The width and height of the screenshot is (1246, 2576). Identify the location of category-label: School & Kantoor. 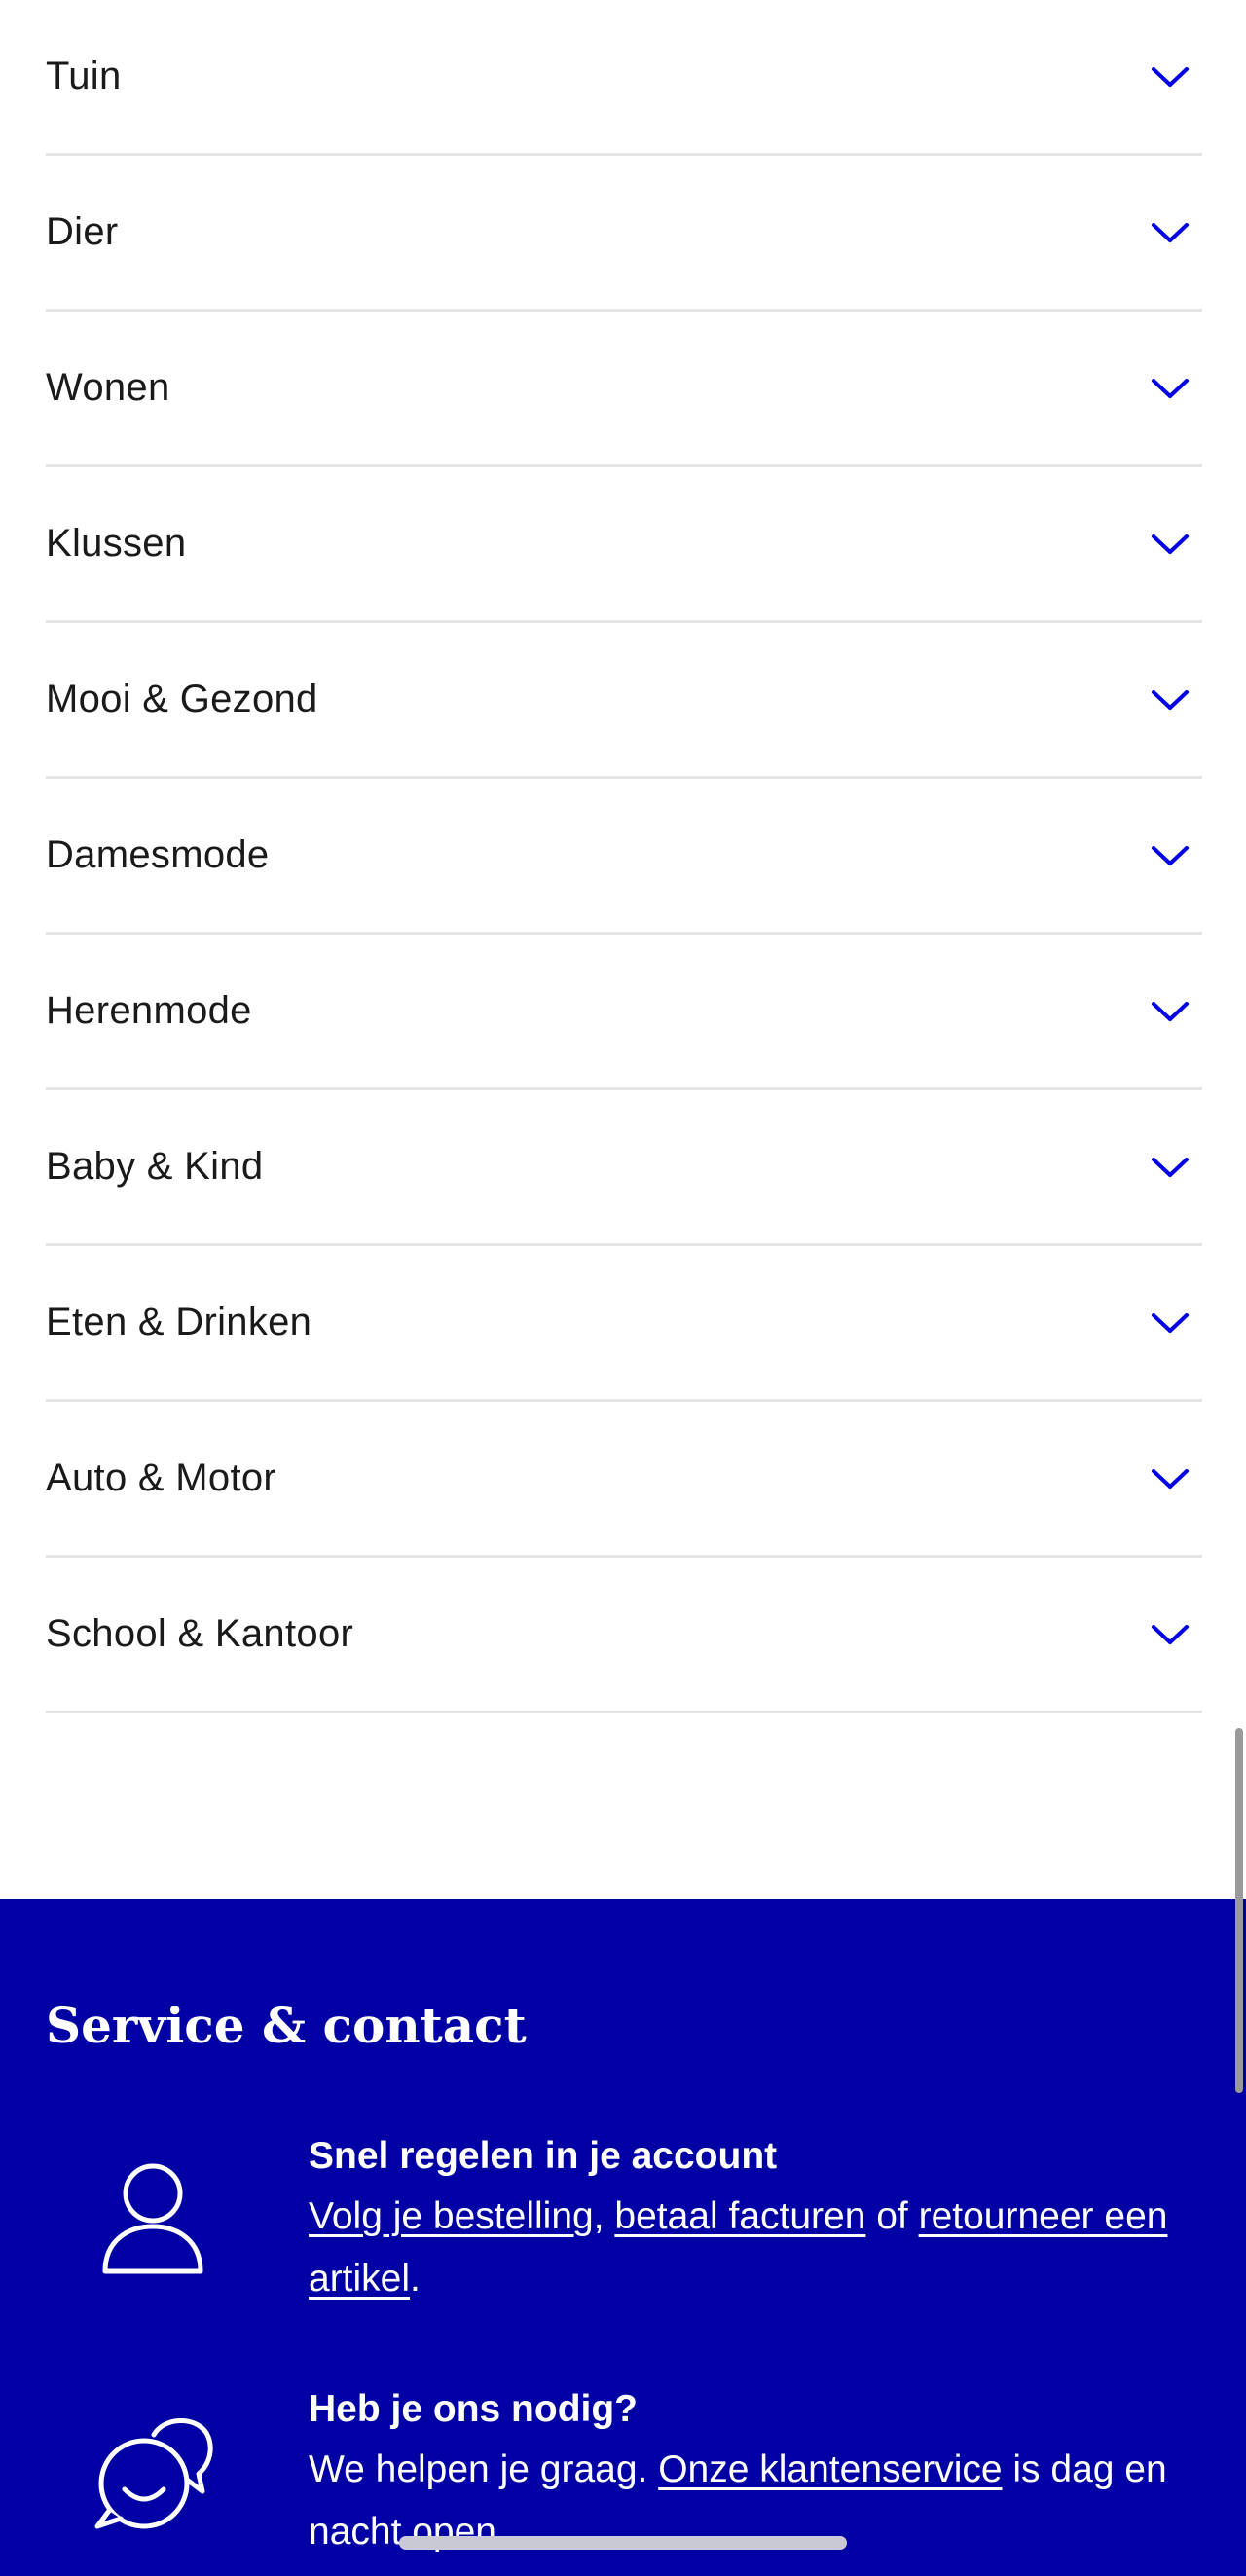
(200, 1633).